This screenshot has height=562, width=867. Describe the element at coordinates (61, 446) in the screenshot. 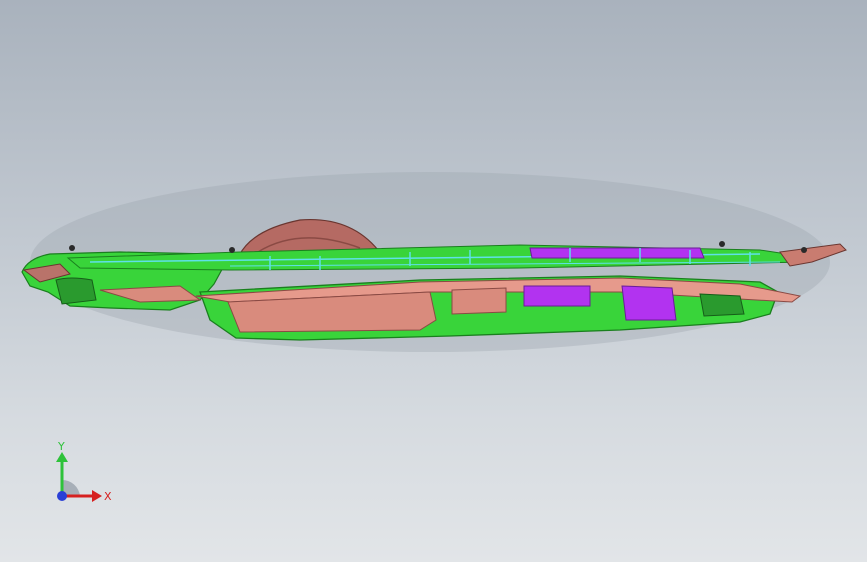

I see `y-axis-label: Y` at that location.